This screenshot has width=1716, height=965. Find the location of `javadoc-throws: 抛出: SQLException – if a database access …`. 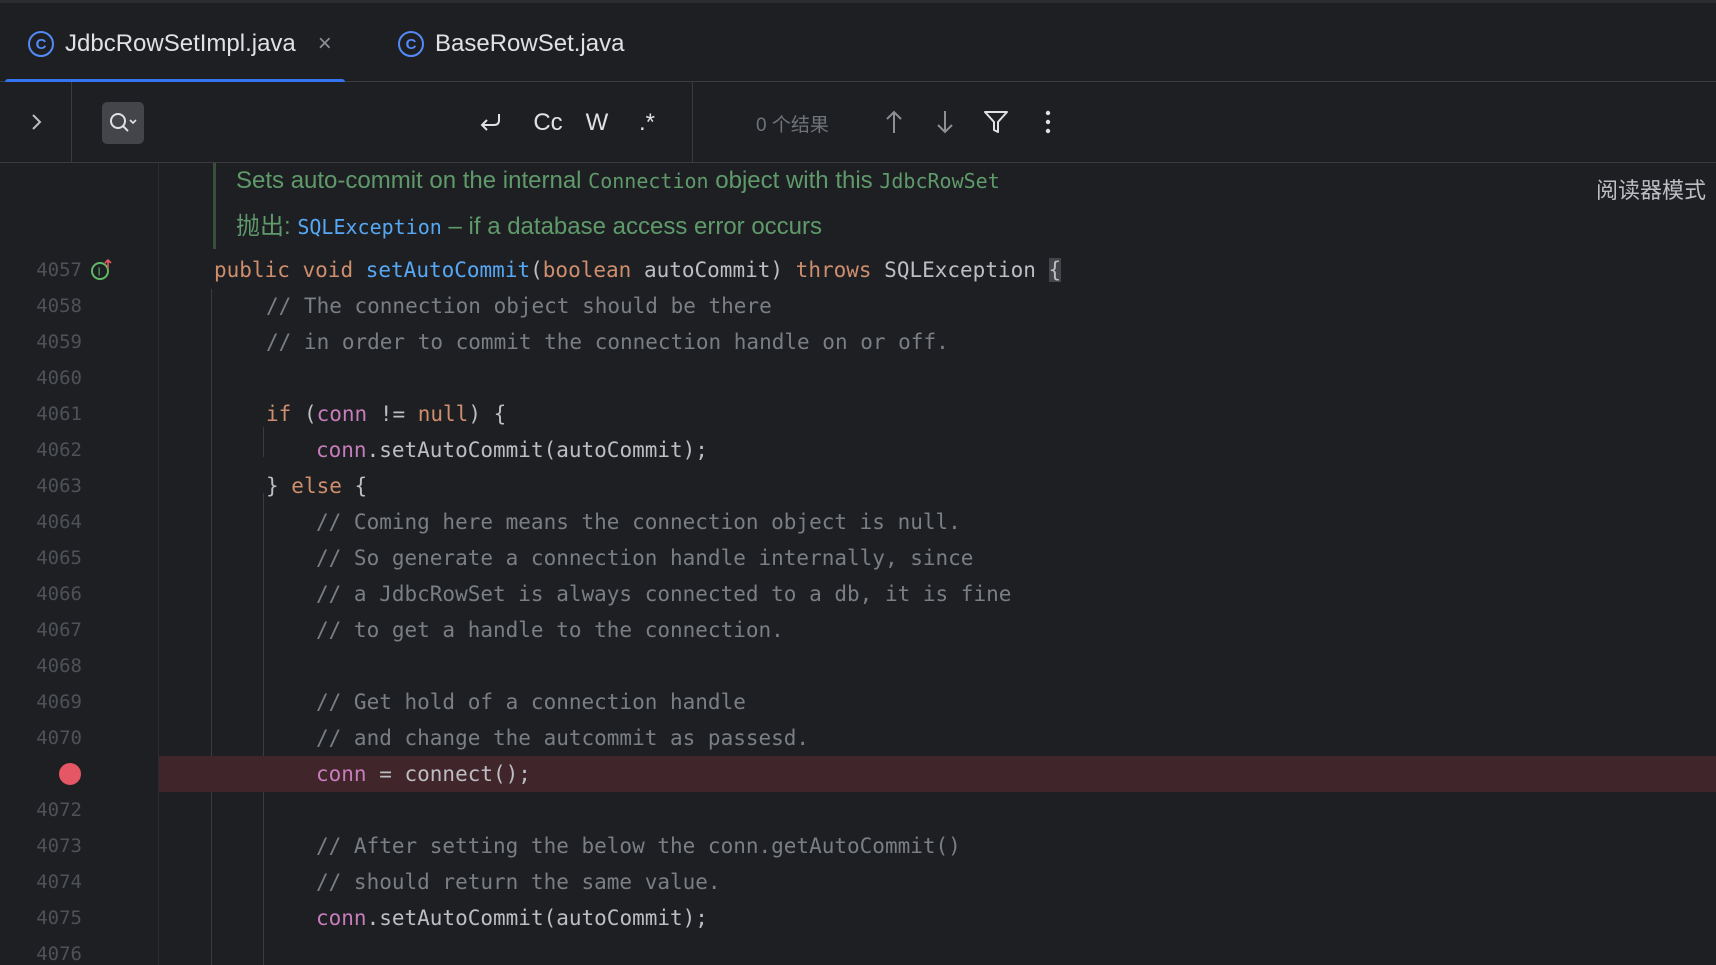

javadoc-throws: 抛出: SQLException – if a database access … is located at coordinates (529, 226).